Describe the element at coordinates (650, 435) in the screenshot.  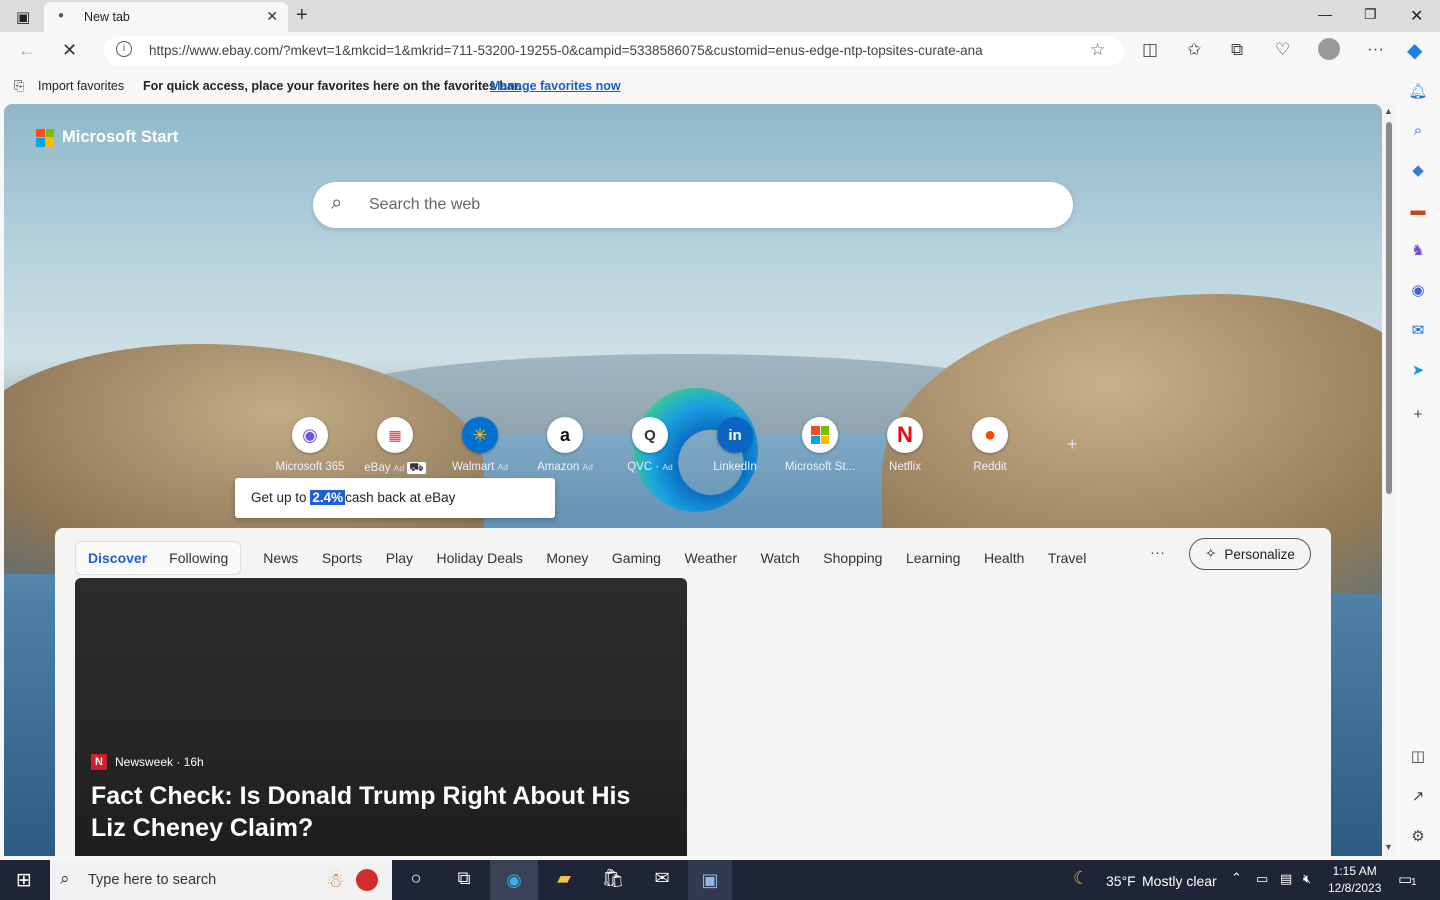
I see `qvc-icon: Q` at that location.